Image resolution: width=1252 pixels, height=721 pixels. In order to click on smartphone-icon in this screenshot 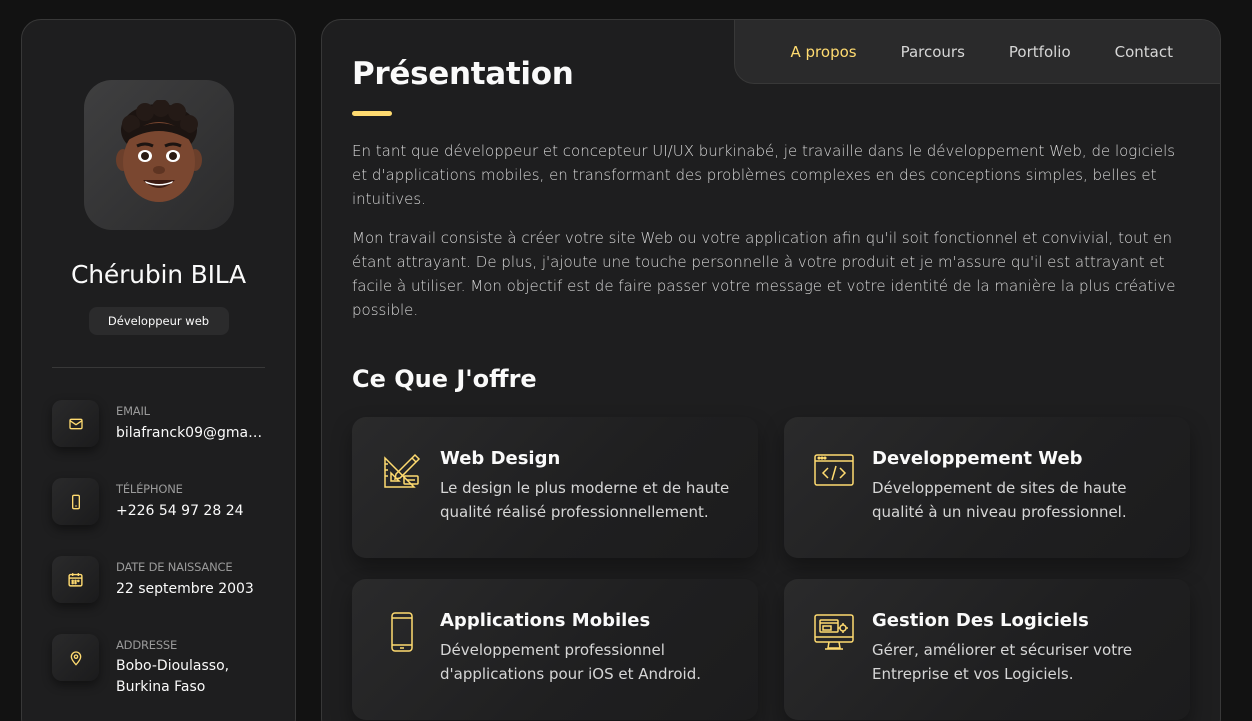, I will do `click(402, 632)`.